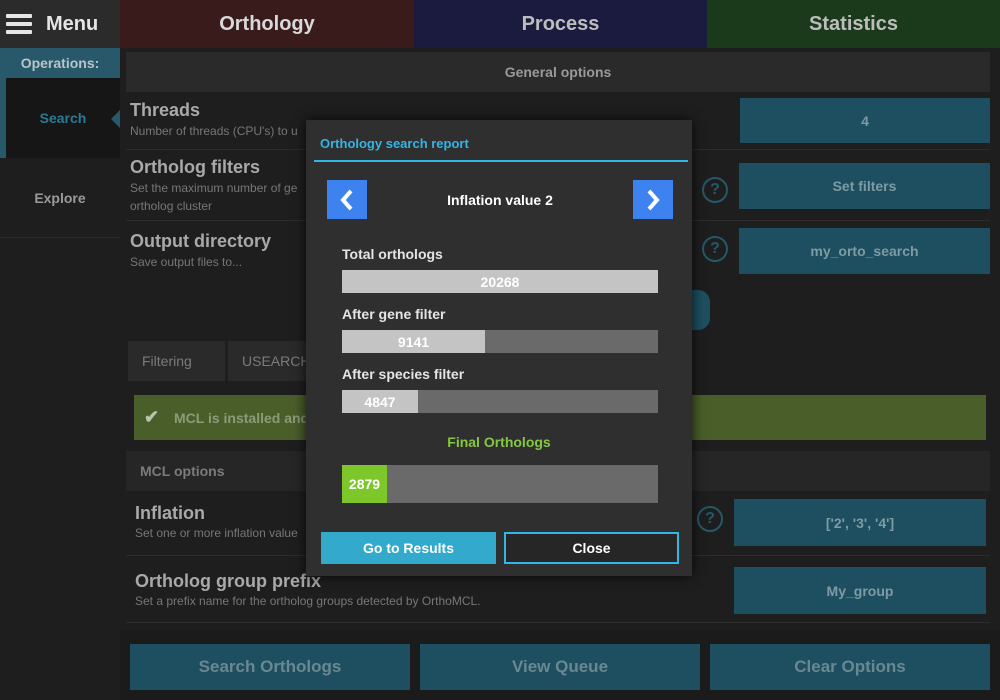 The width and height of the screenshot is (1000, 700). I want to click on gene-filter-label: After gene filter, so click(394, 314).